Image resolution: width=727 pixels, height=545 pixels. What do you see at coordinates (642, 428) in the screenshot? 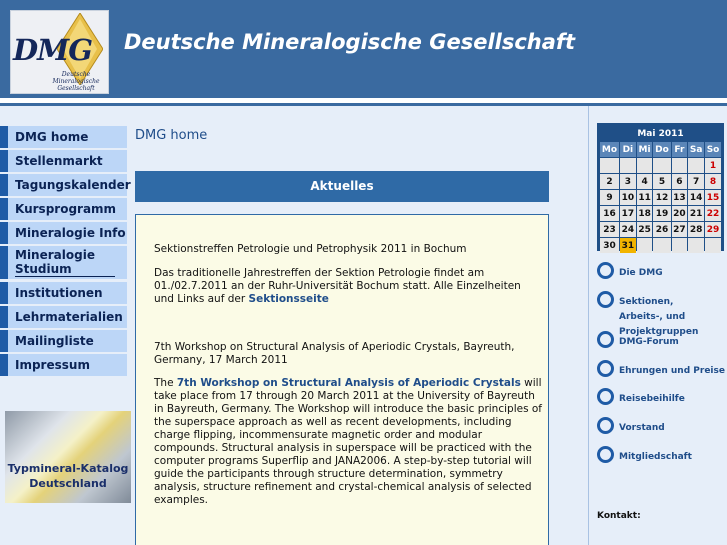
I see `link-label: Vorstand` at bounding box center [642, 428].